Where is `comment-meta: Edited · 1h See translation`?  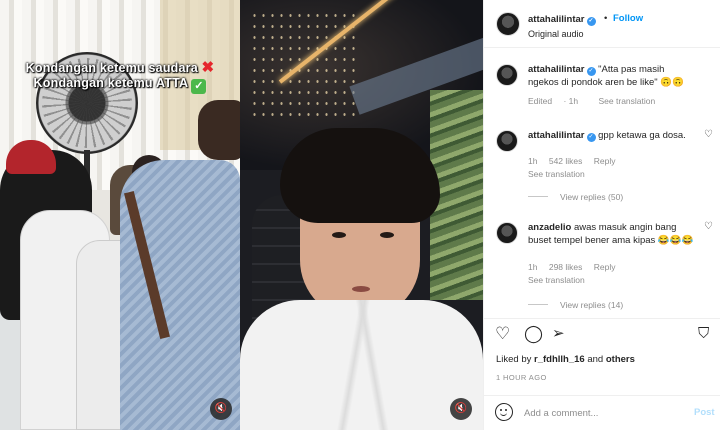 comment-meta: Edited · 1h See translation is located at coordinates (596, 101).